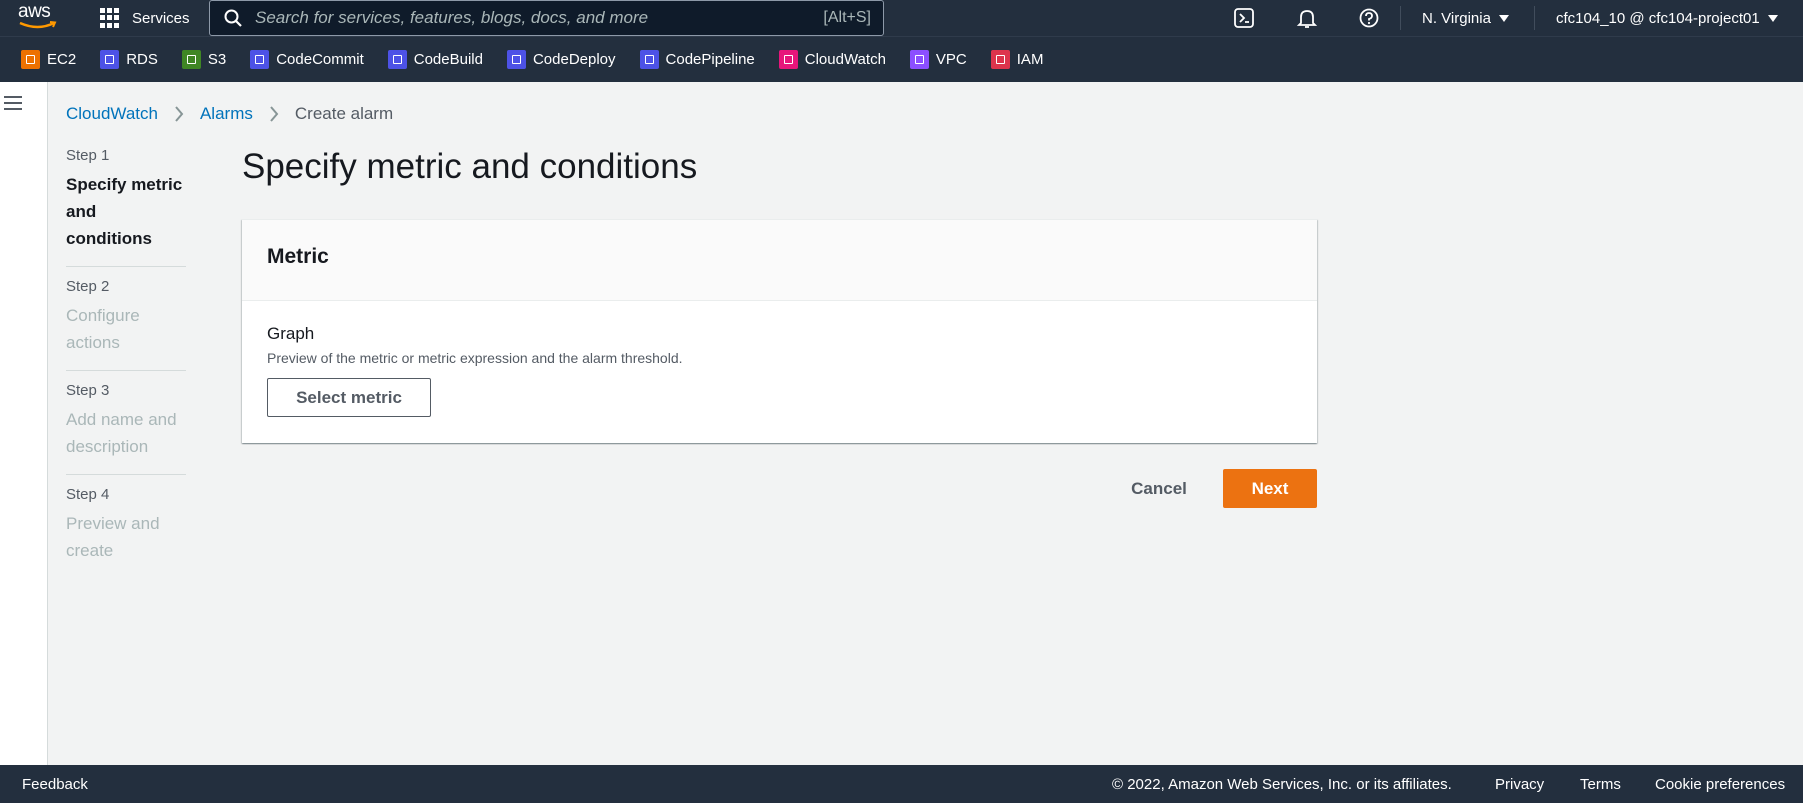 The image size is (1803, 803). Describe the element at coordinates (124, 211) in the screenshot. I see `step-title: Specify metric and conditions` at that location.